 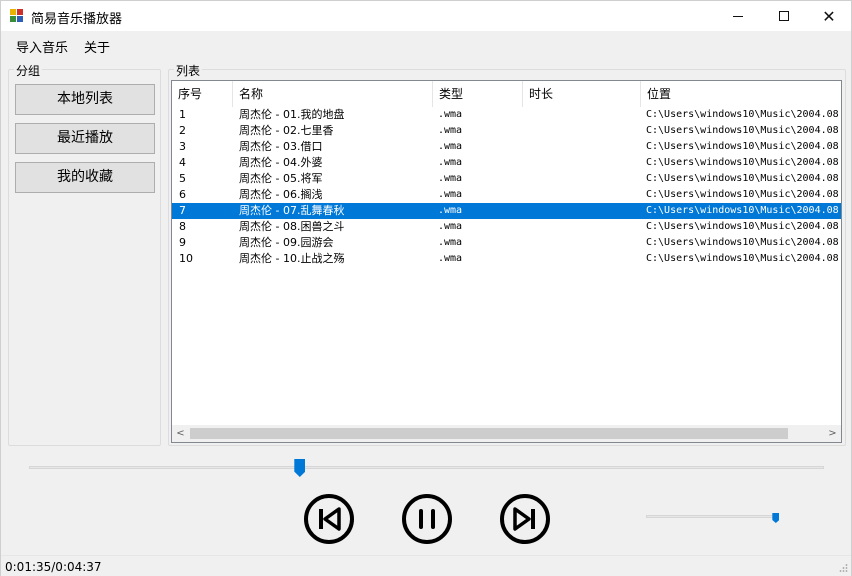 What do you see at coordinates (17, 15) in the screenshot?
I see `app-window-icon` at bounding box center [17, 15].